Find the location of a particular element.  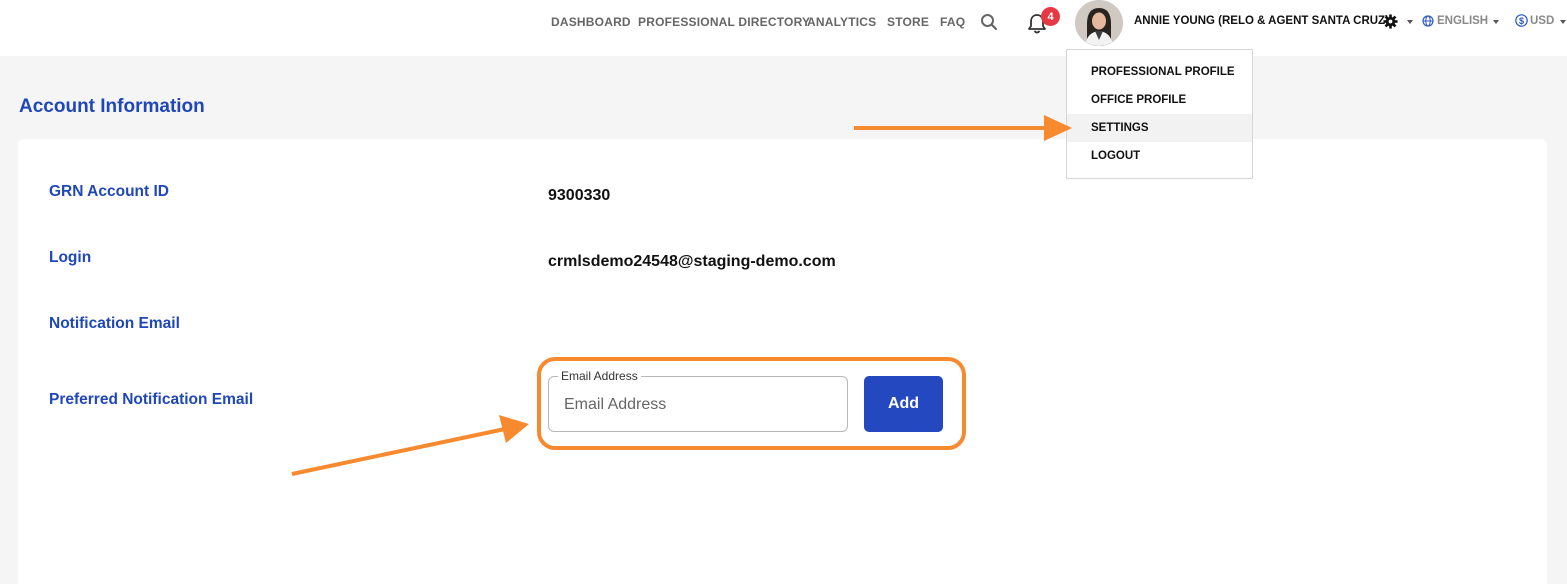

gear-icon is located at coordinates (1390, 21).